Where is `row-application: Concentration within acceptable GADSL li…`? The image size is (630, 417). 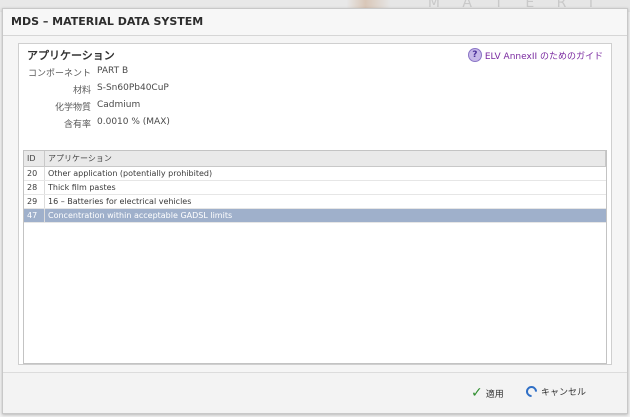
row-application: Concentration within acceptable GADSL li… is located at coordinates (325, 215).